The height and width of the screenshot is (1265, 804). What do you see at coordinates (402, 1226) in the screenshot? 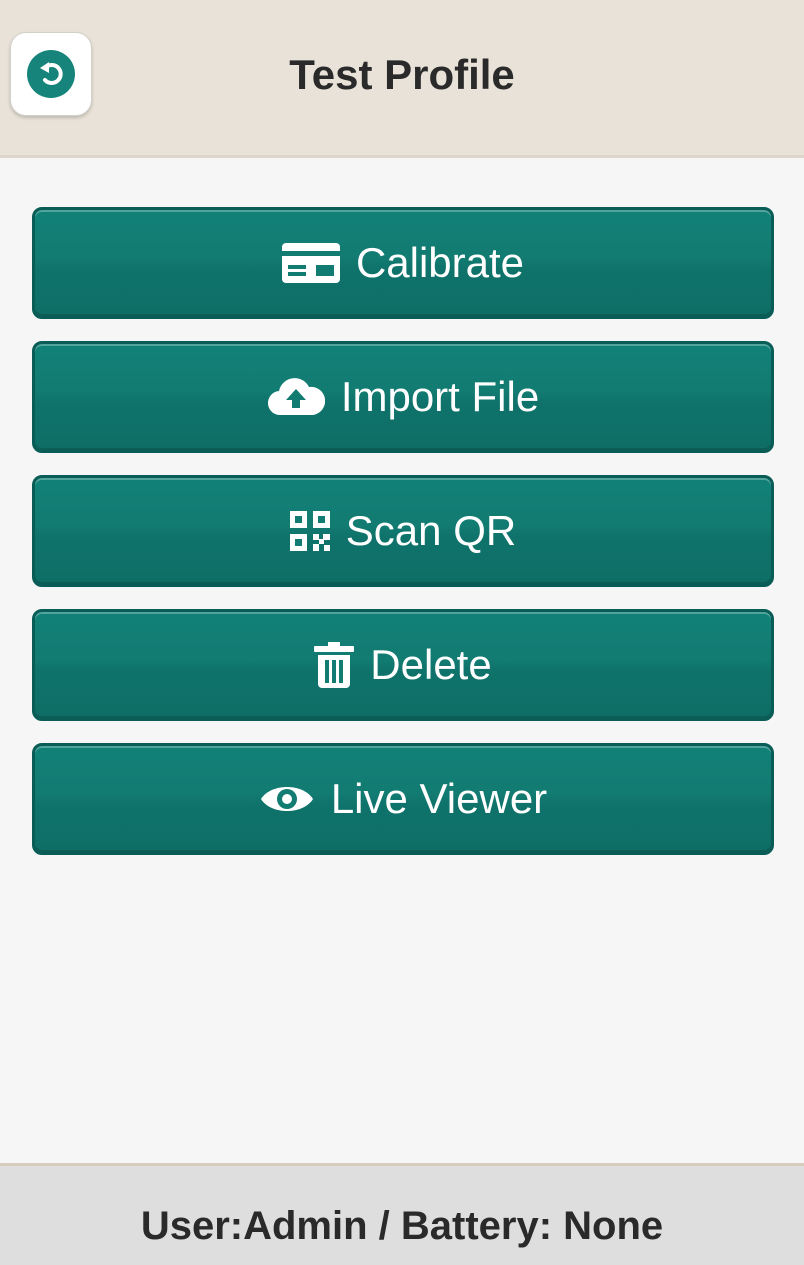
I see `status-text: User:Admin / Battery: None` at bounding box center [402, 1226].